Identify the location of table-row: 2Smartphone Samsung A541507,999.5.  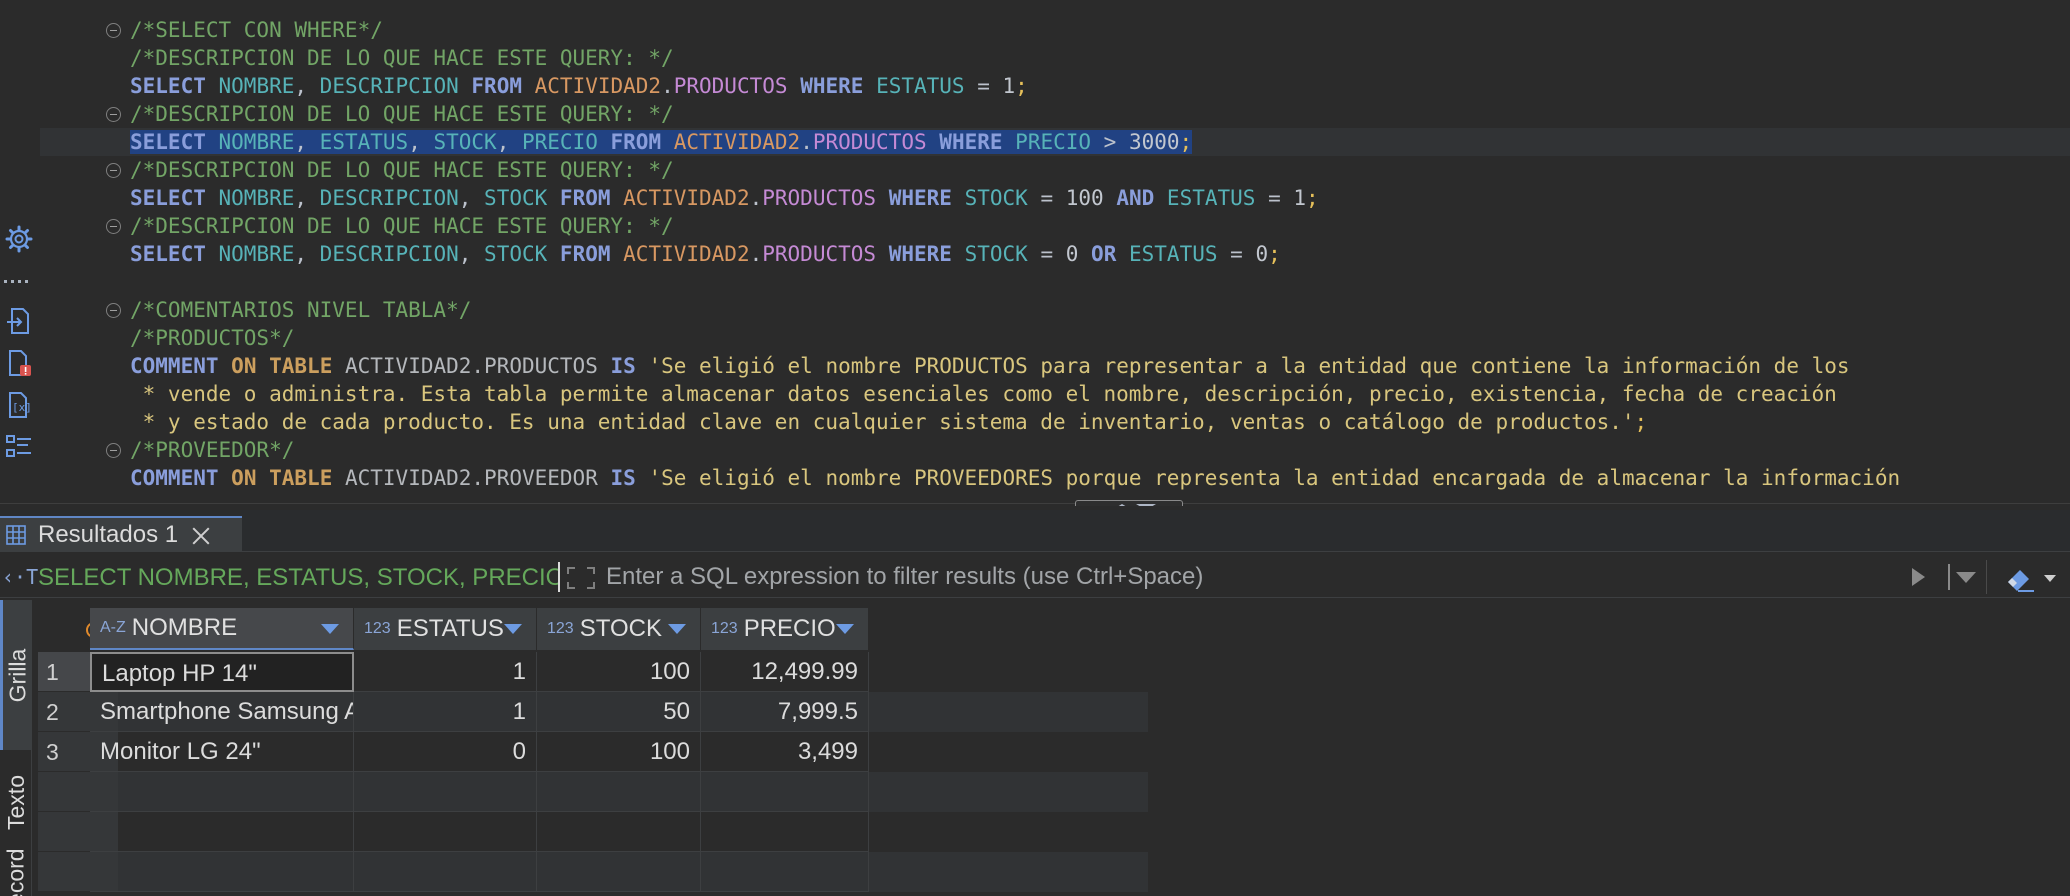
(593, 712).